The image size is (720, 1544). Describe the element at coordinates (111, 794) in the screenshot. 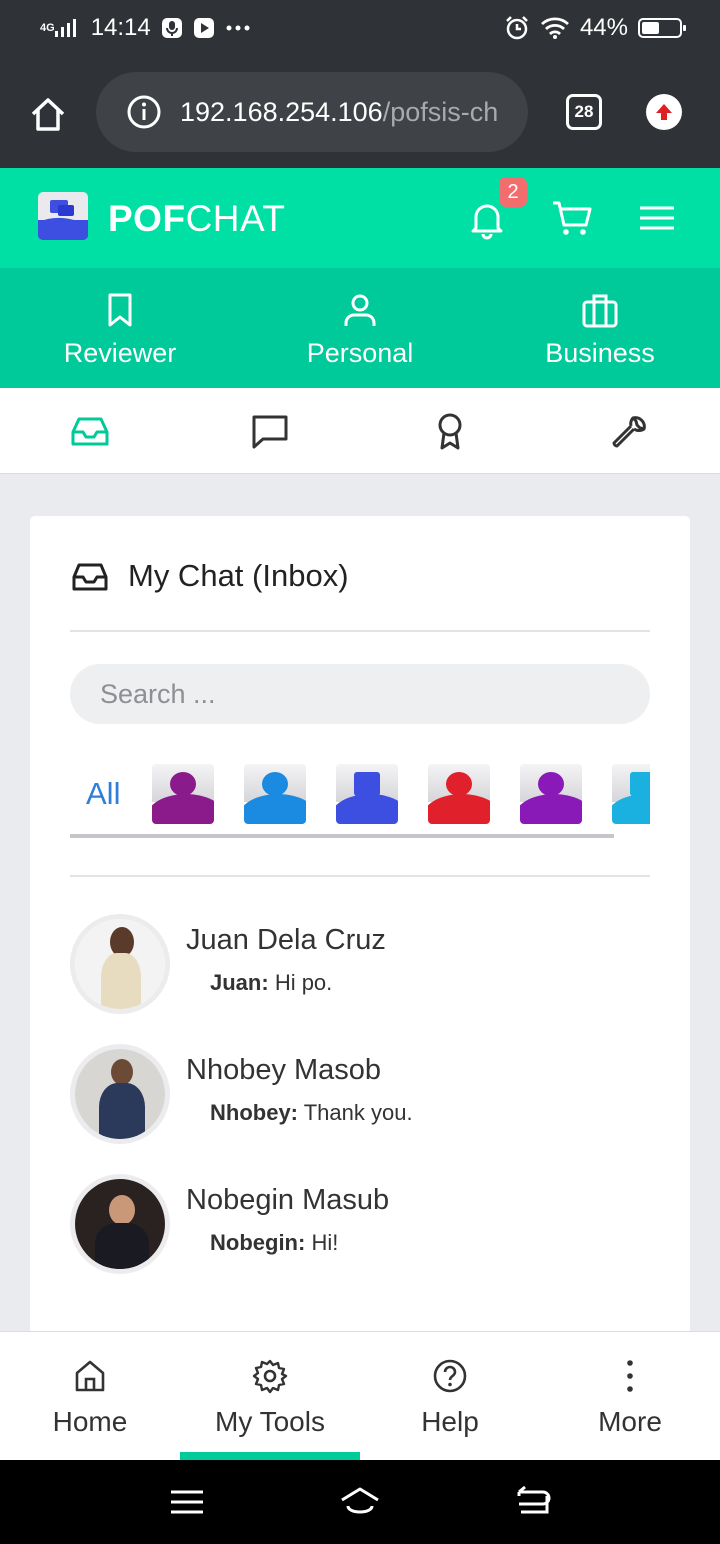

I see `filter-all: All` at that location.